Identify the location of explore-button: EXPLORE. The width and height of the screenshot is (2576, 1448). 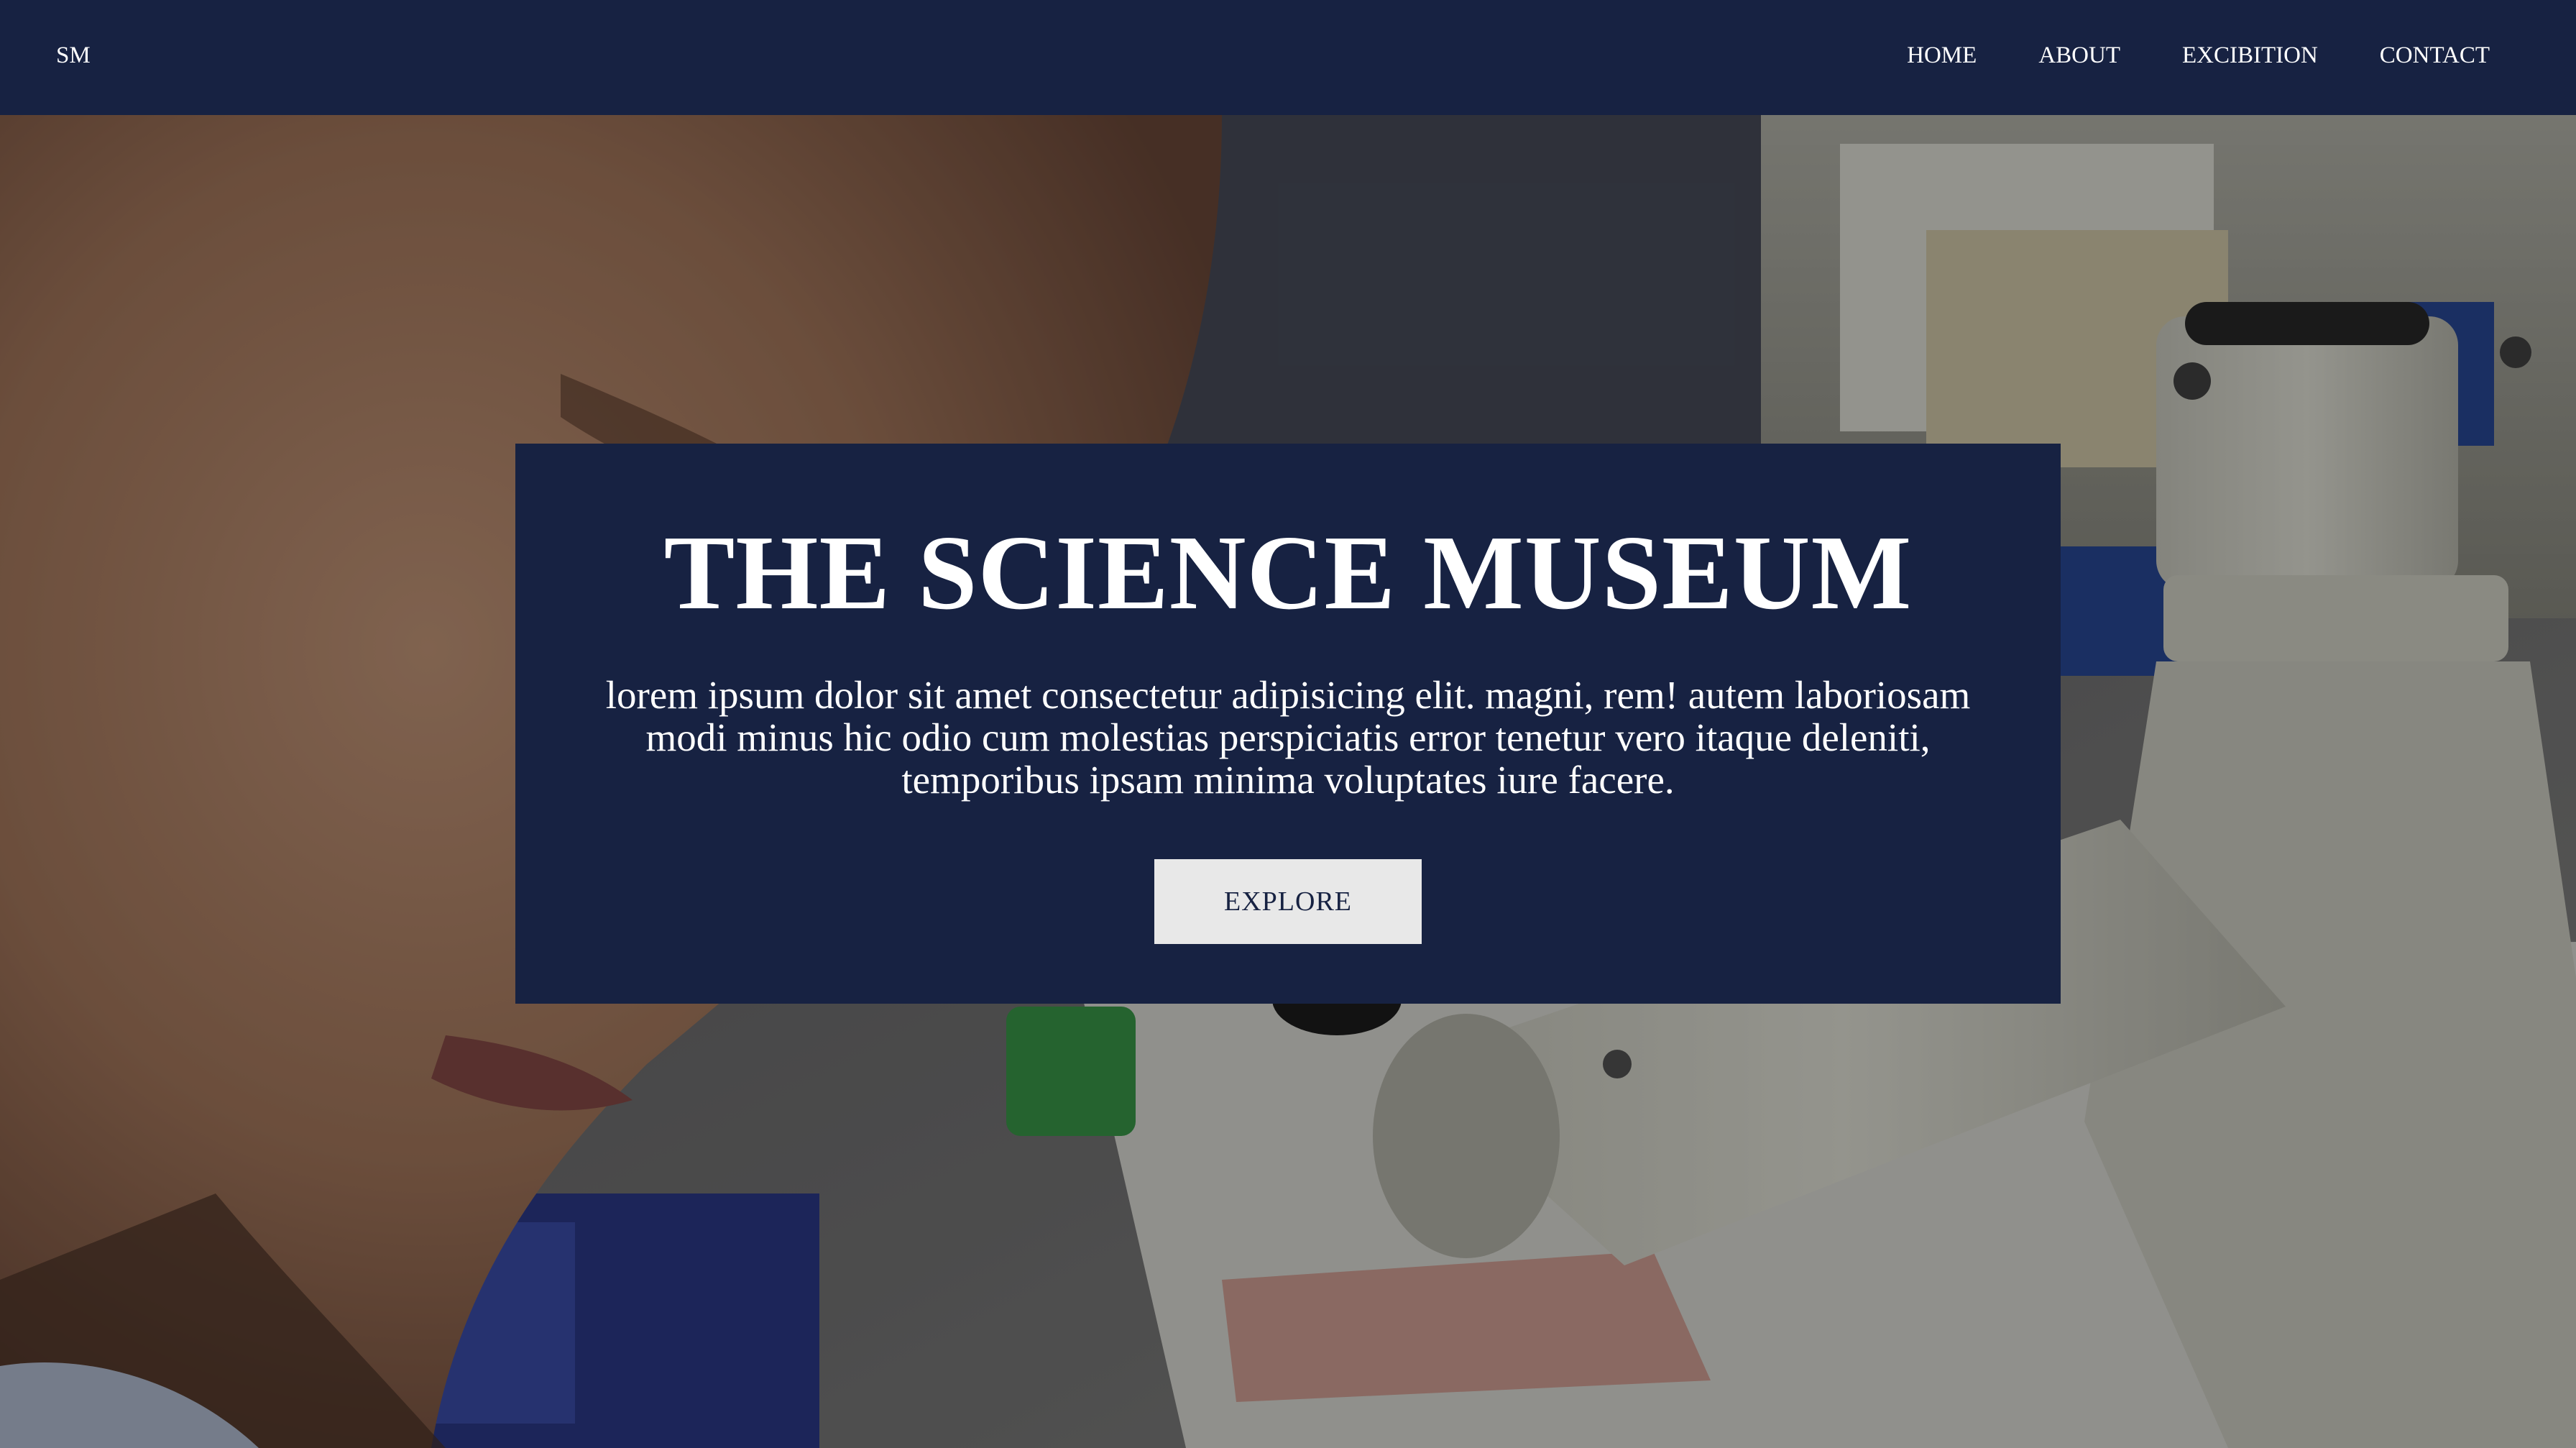
(1288, 901).